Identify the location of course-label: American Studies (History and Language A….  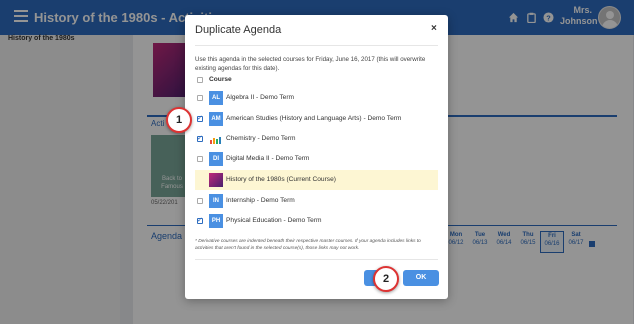
(314, 118).